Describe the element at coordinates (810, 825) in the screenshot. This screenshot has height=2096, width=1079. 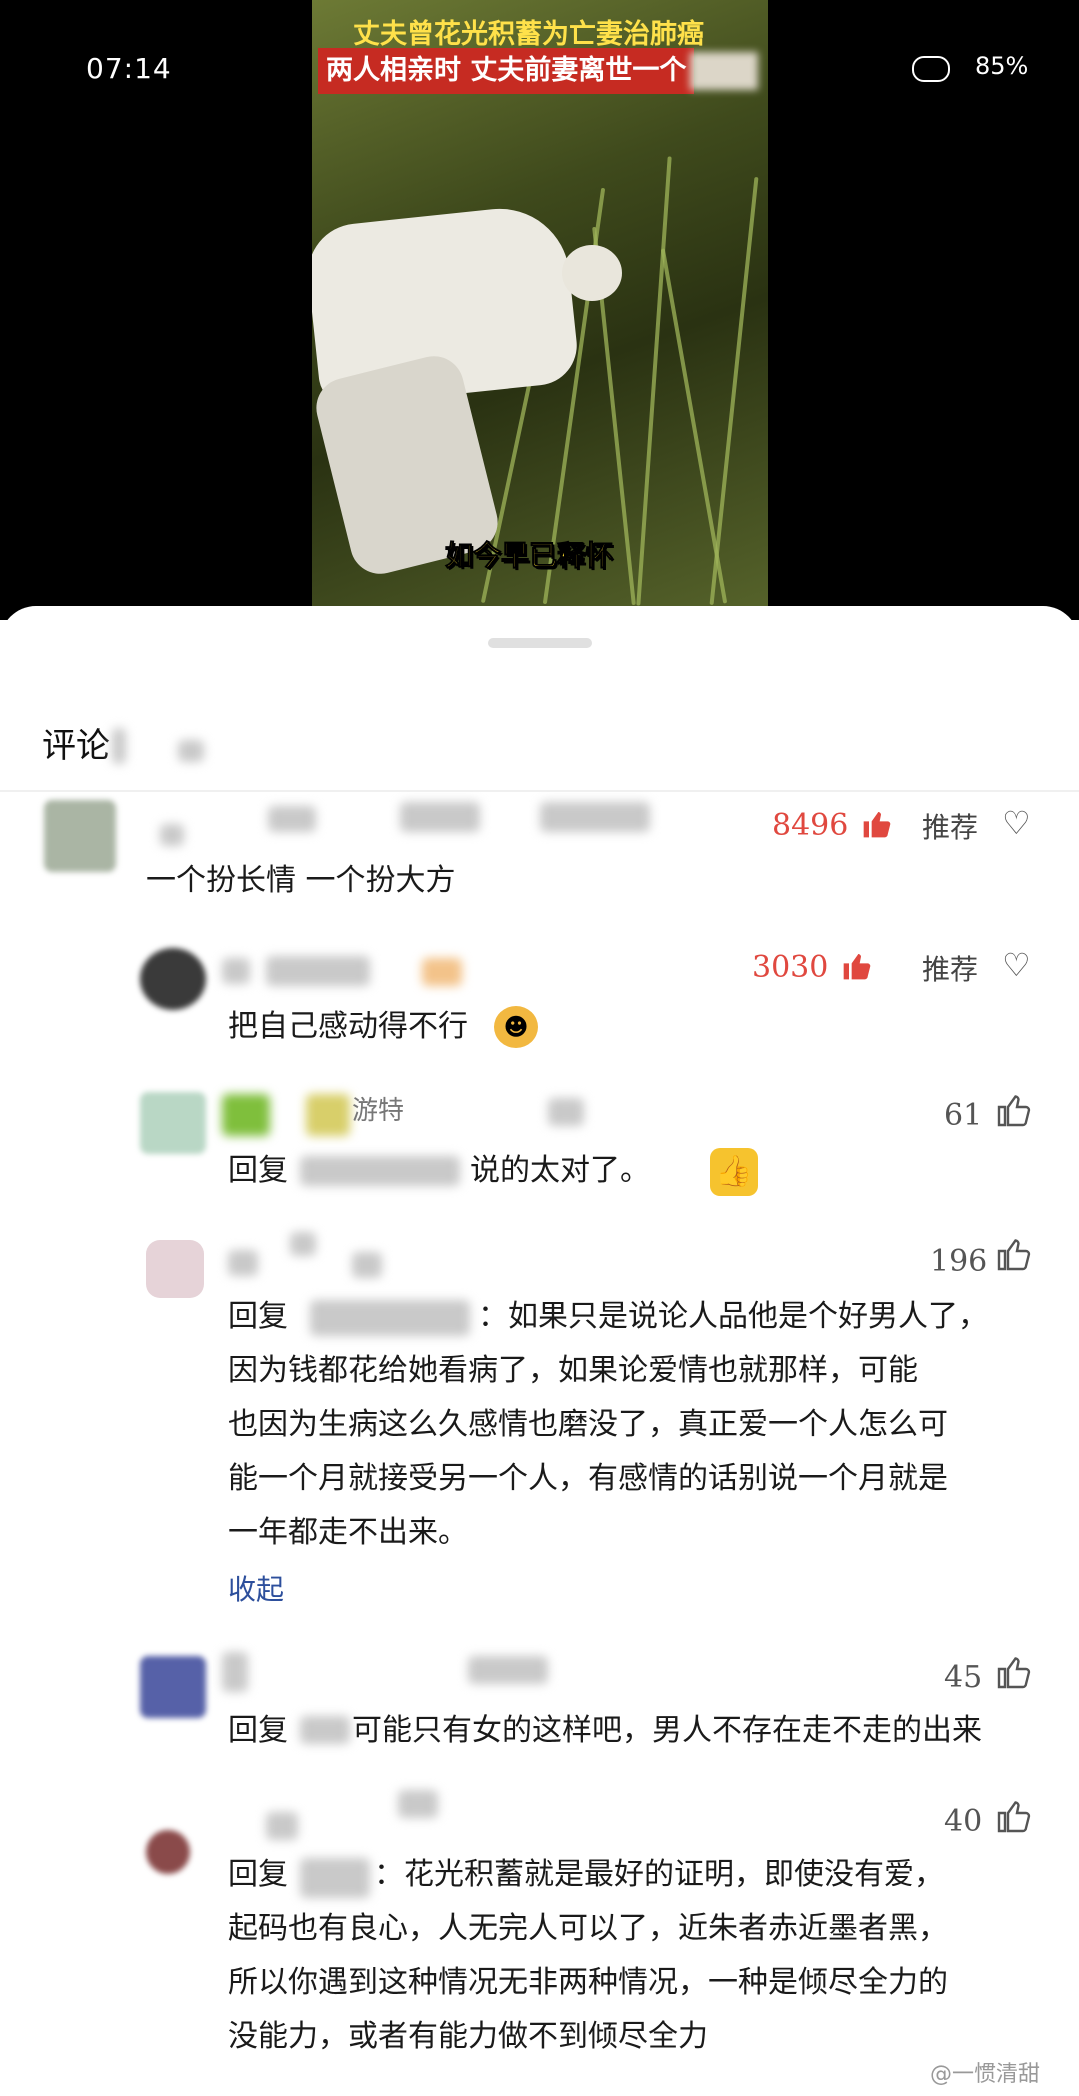
I see `like-count: 8496` at that location.